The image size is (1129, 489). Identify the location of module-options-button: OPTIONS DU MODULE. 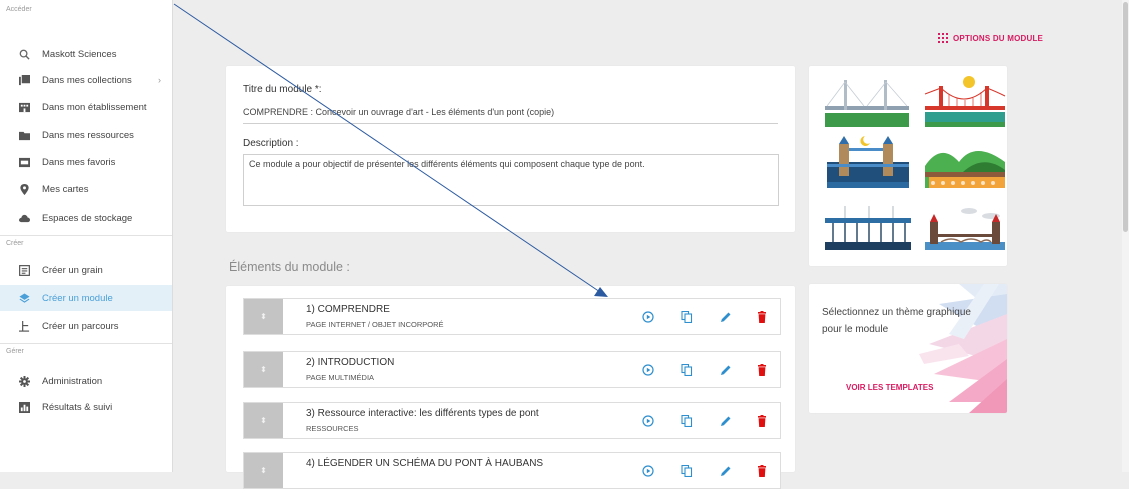
(990, 38).